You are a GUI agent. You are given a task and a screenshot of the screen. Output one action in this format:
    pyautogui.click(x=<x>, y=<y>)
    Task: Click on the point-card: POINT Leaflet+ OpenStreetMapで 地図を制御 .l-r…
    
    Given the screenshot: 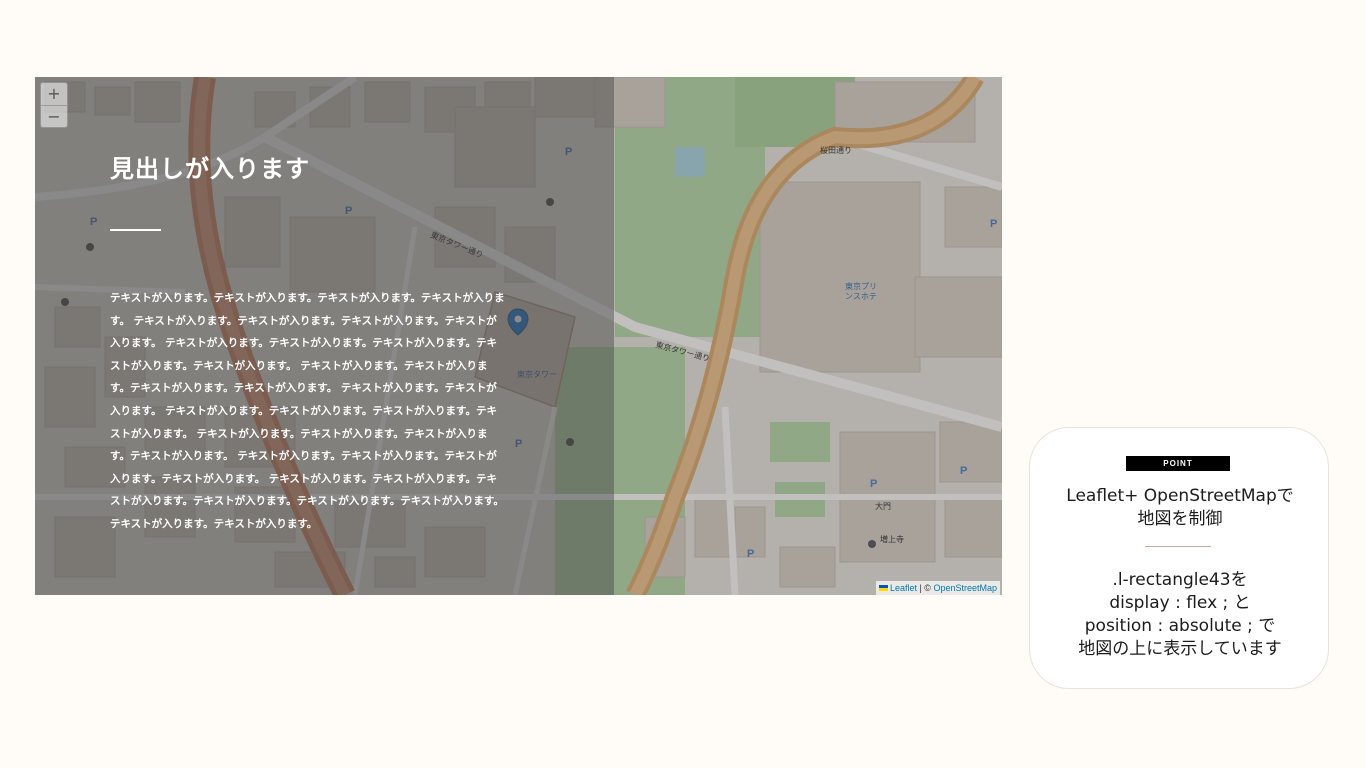 What is the action you would take?
    pyautogui.click(x=1179, y=558)
    